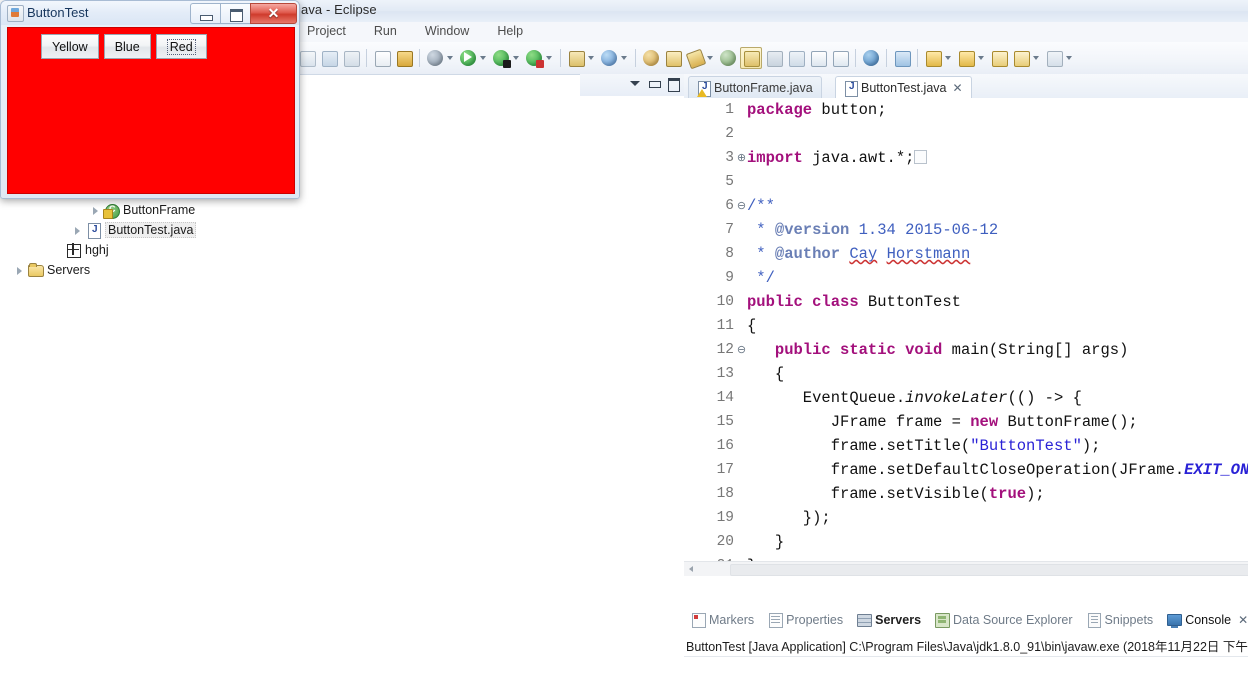 This screenshot has width=1248, height=687. Describe the element at coordinates (973, 302) in the screenshot. I see `code-line: 10 public class ButtonTest` at that location.